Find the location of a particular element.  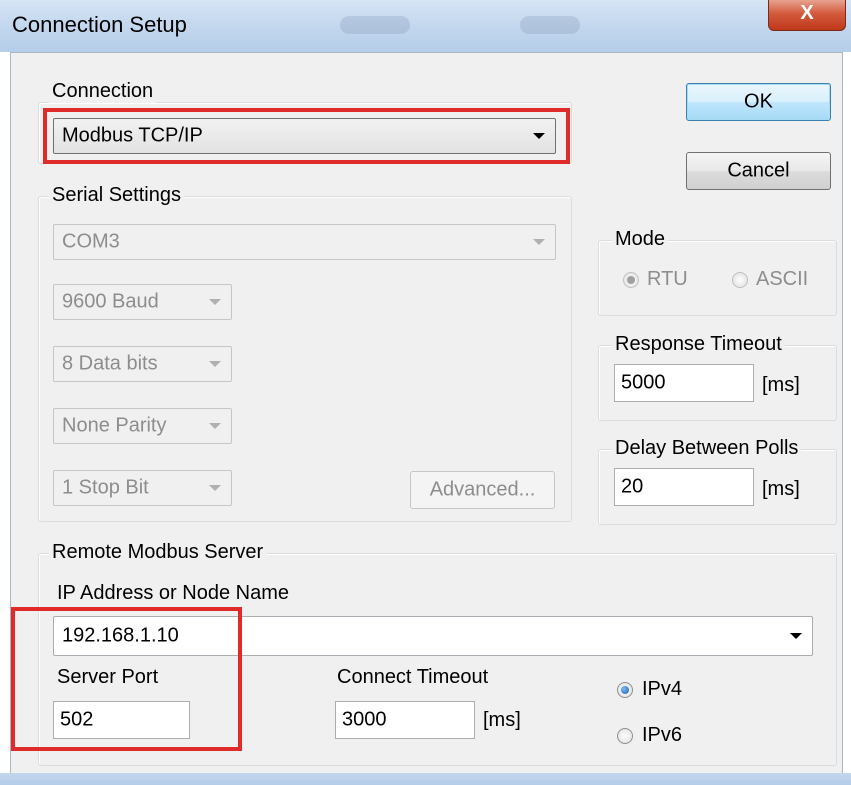

mode-rtu-radio is located at coordinates (631, 280).